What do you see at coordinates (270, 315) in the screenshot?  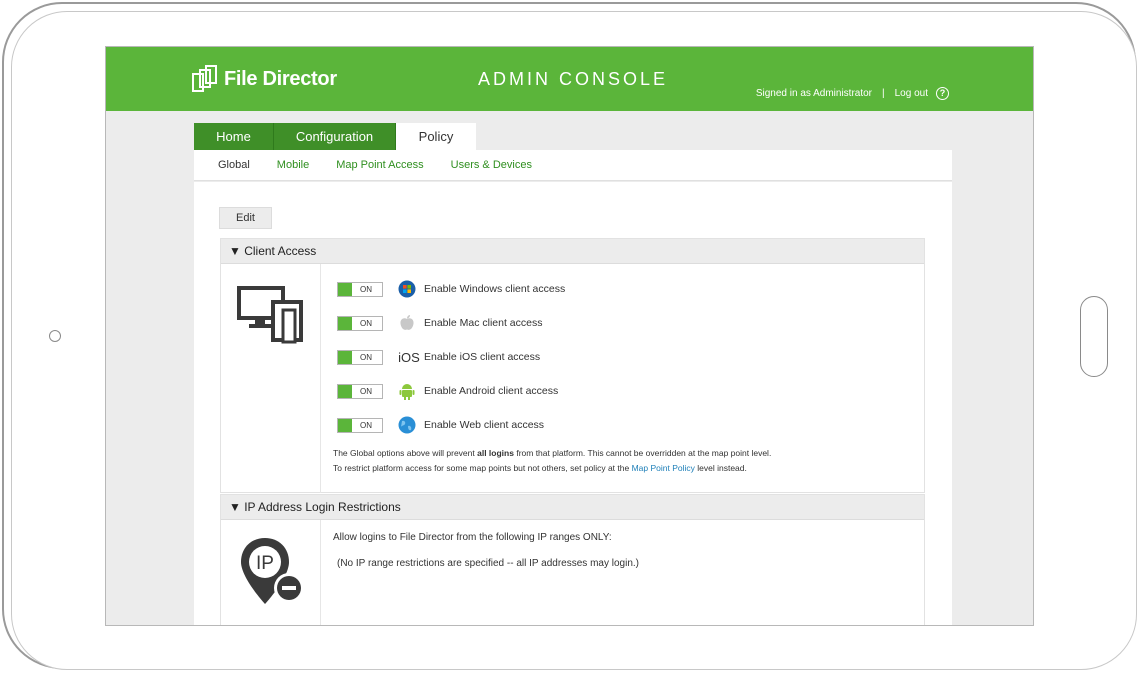 I see `devices-icon` at bounding box center [270, 315].